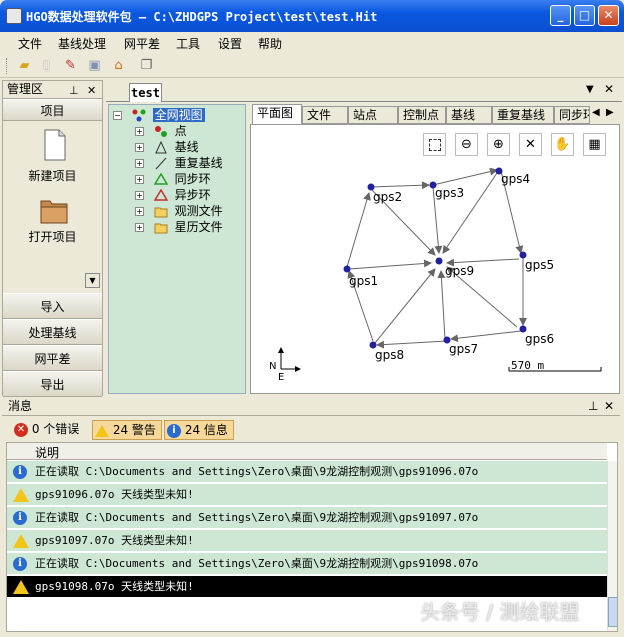  I want to click on tree-label: 异步环, so click(193, 195).